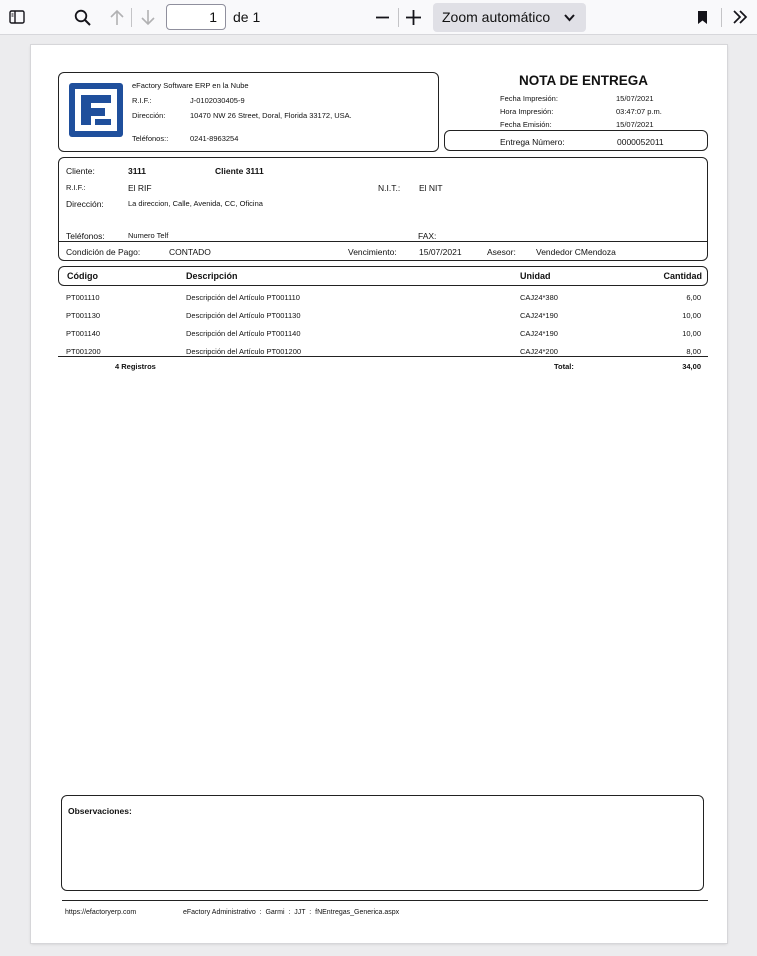 Image resolution: width=757 pixels, height=956 pixels. I want to click on company-rif: J-0102030405-9, so click(217, 100).